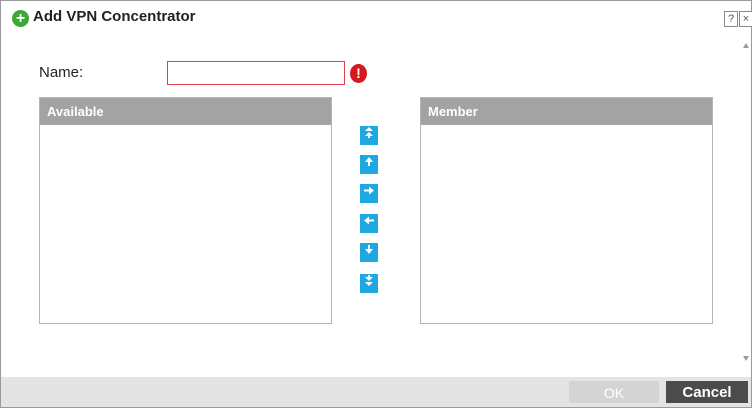 The height and width of the screenshot is (408, 752). I want to click on add-circle-icon: +, so click(20, 18).